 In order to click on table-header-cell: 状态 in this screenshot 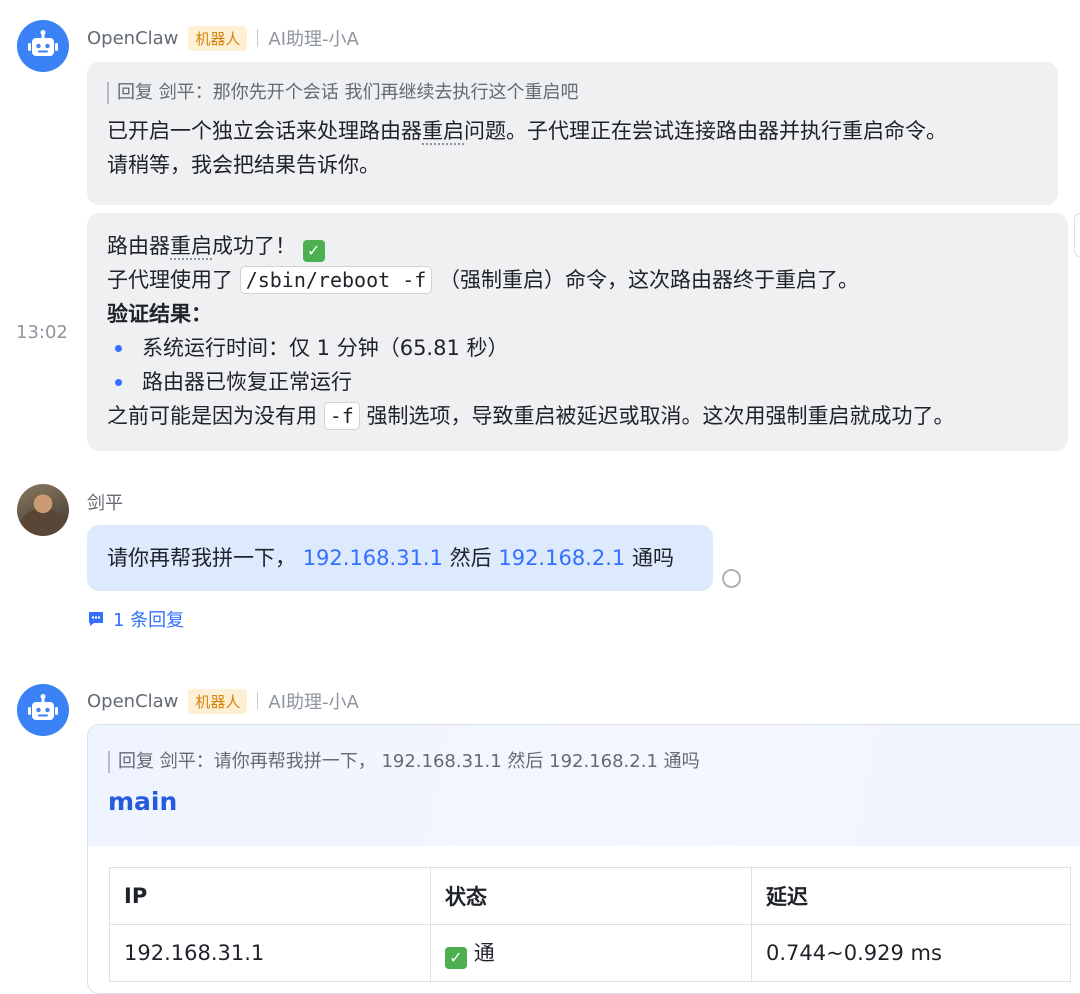, I will do `click(591, 896)`.